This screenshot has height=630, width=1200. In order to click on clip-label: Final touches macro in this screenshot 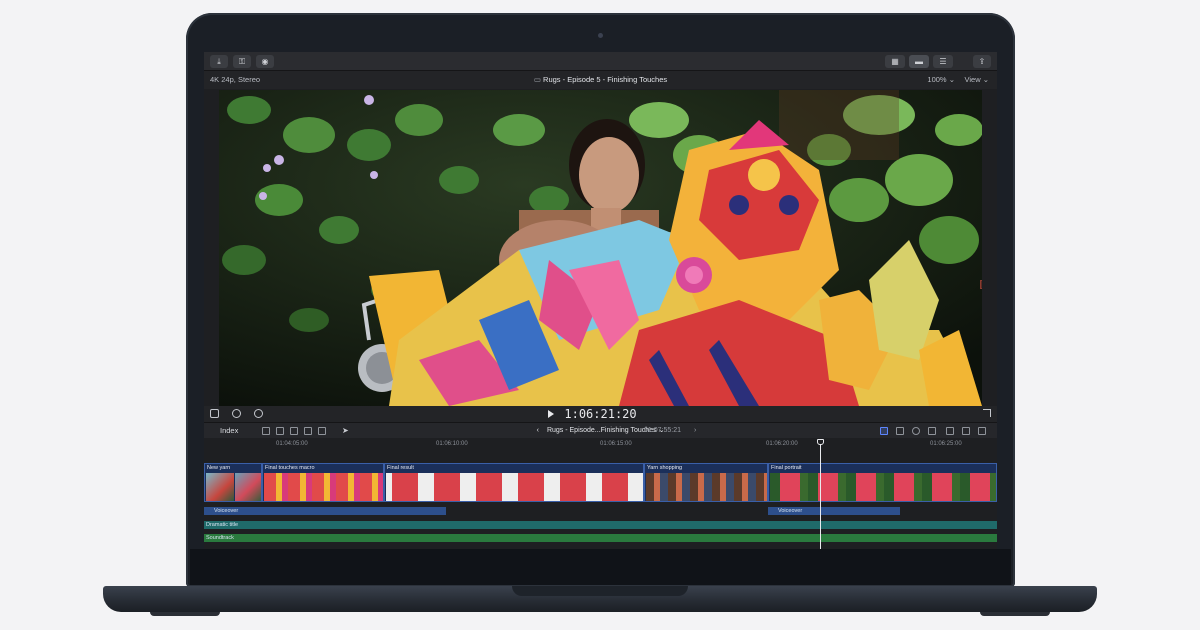, I will do `click(290, 468)`.